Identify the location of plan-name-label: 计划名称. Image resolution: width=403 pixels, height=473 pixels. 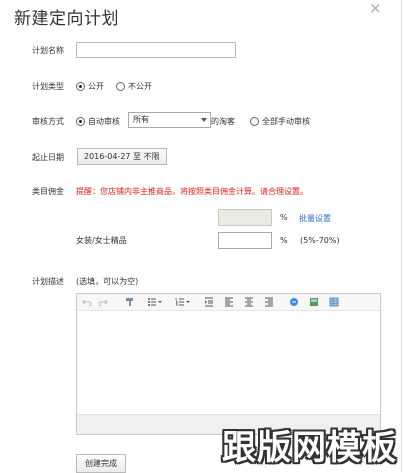
(48, 50).